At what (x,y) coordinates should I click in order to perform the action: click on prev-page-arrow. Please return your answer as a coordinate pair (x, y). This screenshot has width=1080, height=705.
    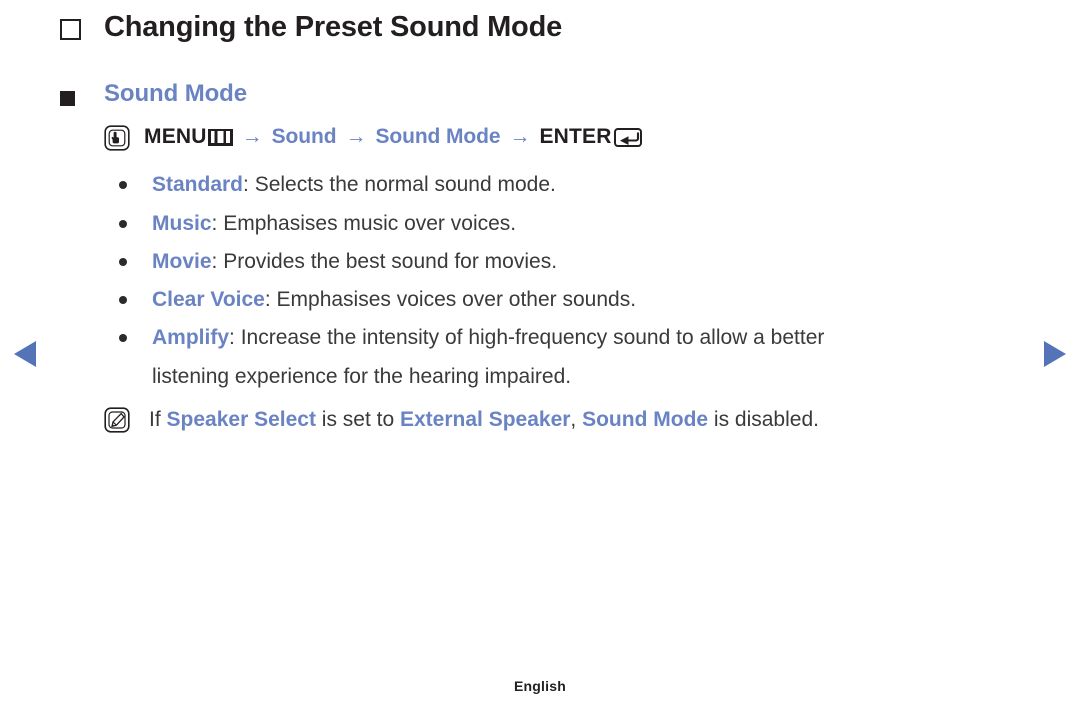
    Looking at the image, I should click on (26, 354).